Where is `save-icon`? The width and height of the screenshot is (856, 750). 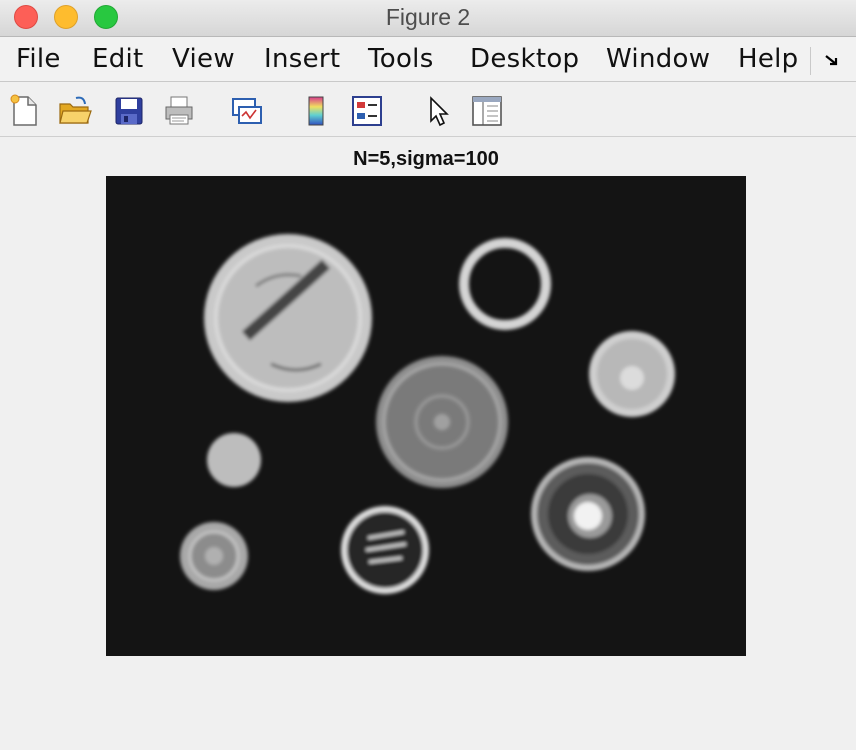 save-icon is located at coordinates (129, 111).